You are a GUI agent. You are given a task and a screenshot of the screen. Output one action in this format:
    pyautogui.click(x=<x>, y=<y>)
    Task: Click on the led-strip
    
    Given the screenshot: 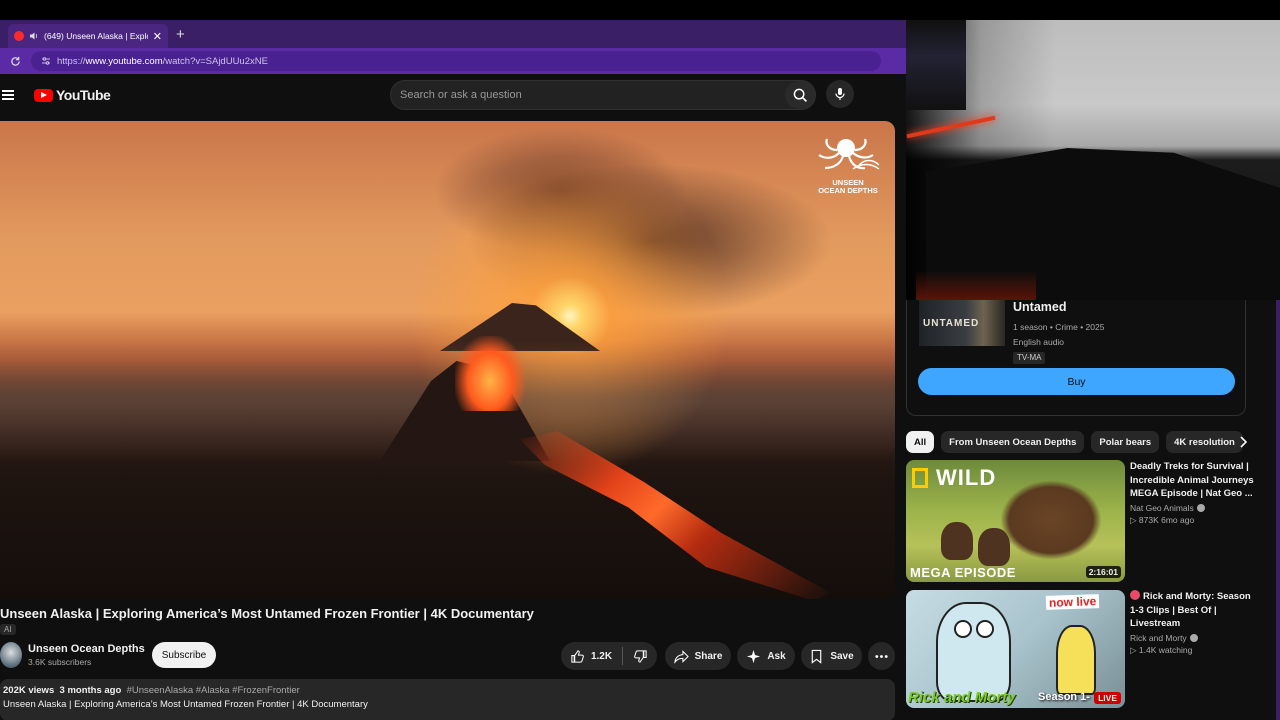 What is the action you would take?
    pyautogui.click(x=951, y=127)
    